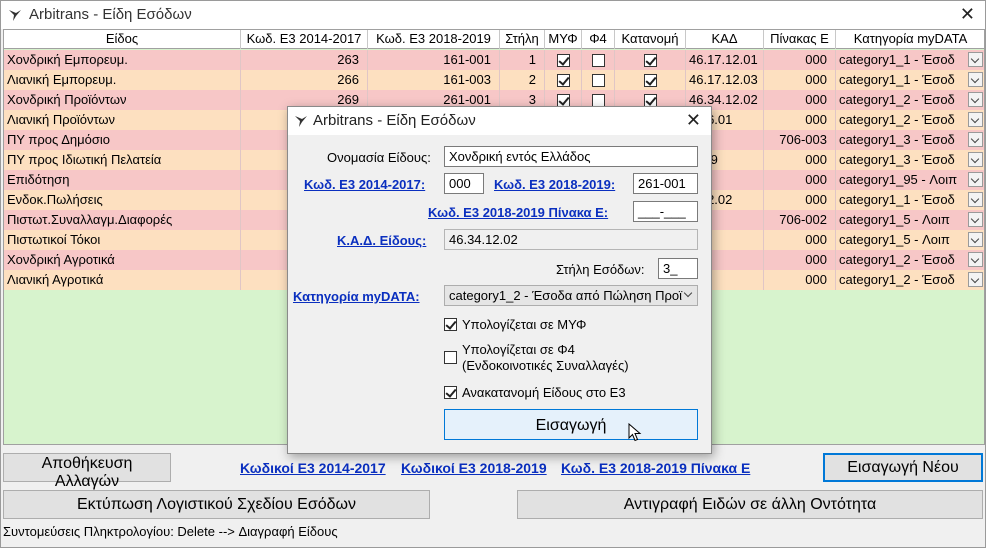 The image size is (986, 548). Describe the element at coordinates (910, 180) in the screenshot. I see `cell-mydata-category: category1_95 - Λοιπ` at that location.